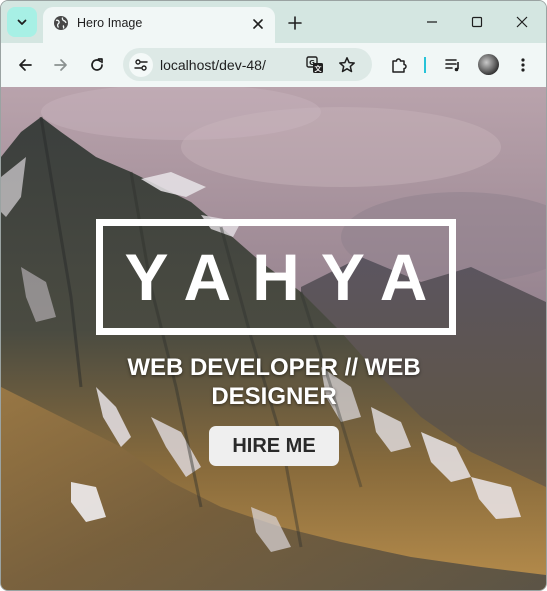 The width and height of the screenshot is (547, 591). I want to click on logo-box: YAHYA, so click(276, 277).